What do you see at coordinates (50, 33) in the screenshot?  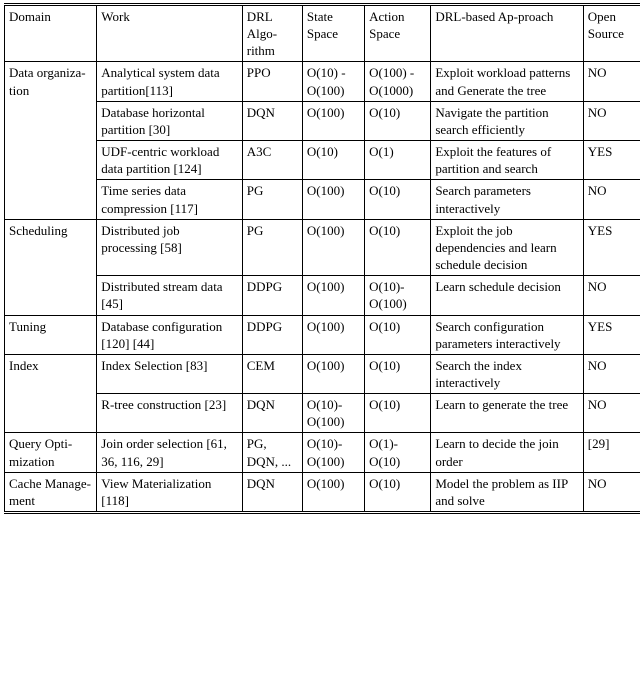 I see `column-header-domain: Domain` at bounding box center [50, 33].